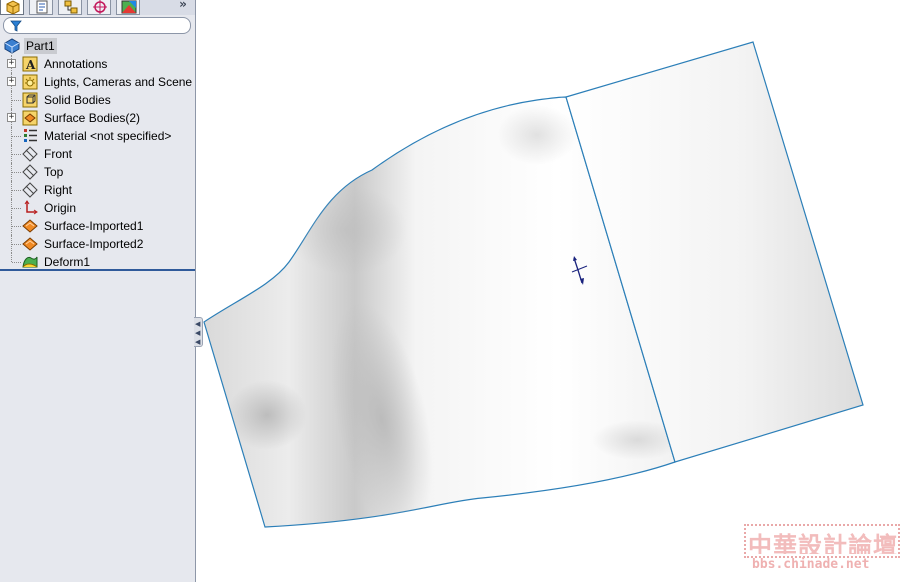 This screenshot has width=903, height=582. Describe the element at coordinates (30, 118) in the screenshot. I see `surface-bodies-folder-icon` at that location.